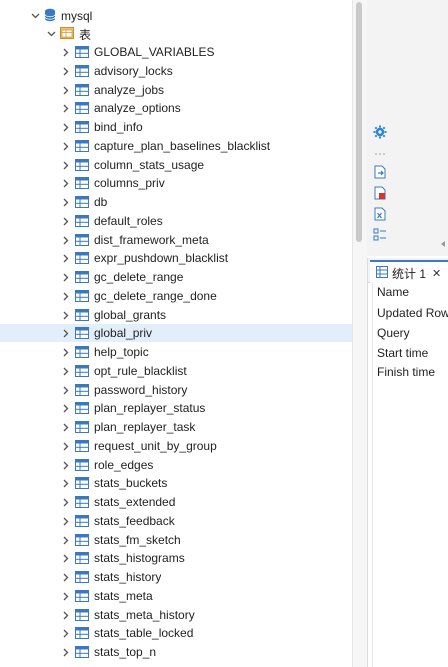 The width and height of the screenshot is (448, 667). What do you see at coordinates (359, 122) in the screenshot?
I see `tree-scrollbar-thumb` at bounding box center [359, 122].